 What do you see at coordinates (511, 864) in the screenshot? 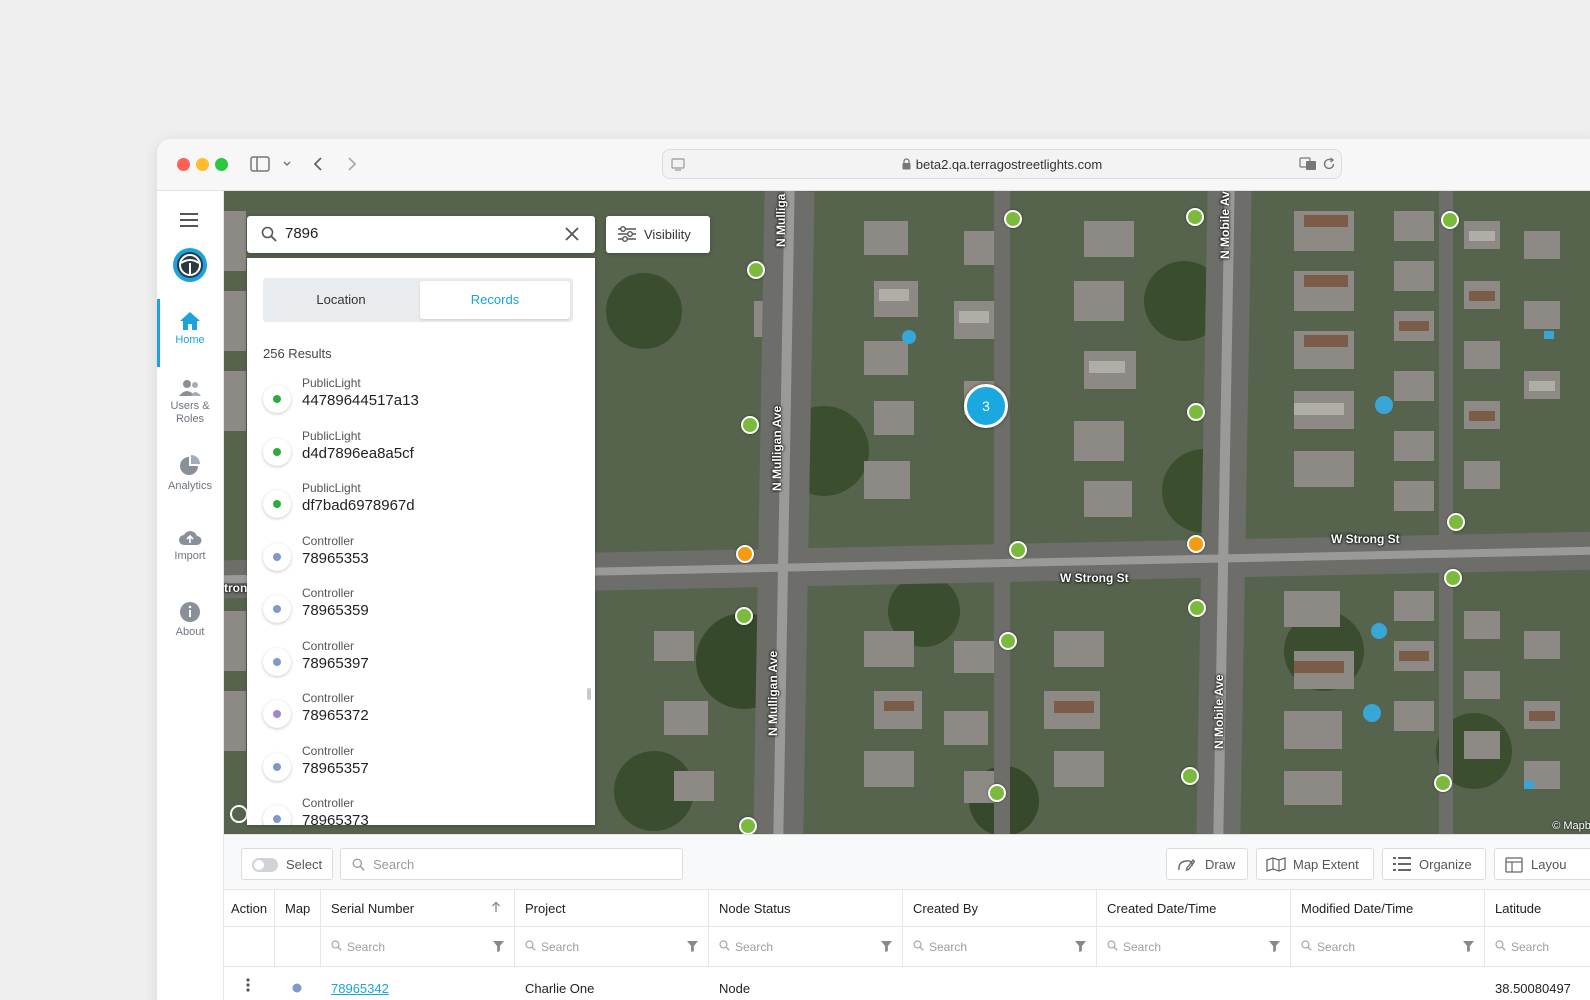
I see `table-search-input: Search` at bounding box center [511, 864].